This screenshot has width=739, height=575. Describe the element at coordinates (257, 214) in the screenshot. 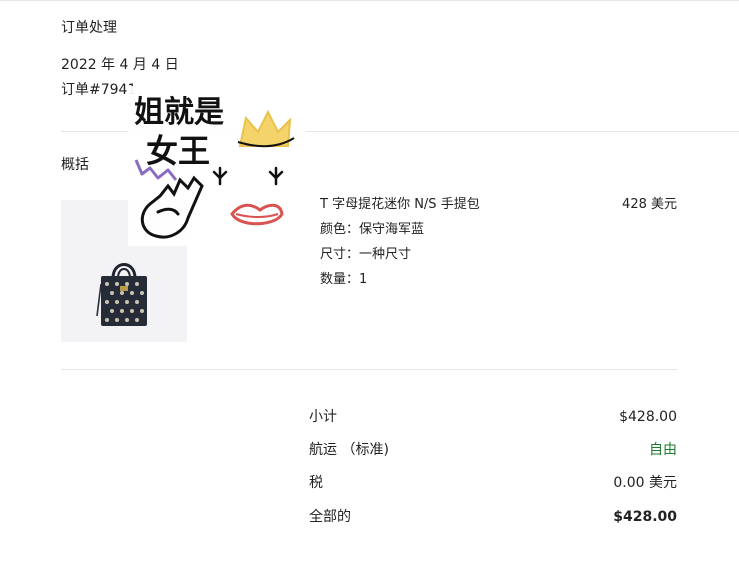

I see `lips-icon` at that location.